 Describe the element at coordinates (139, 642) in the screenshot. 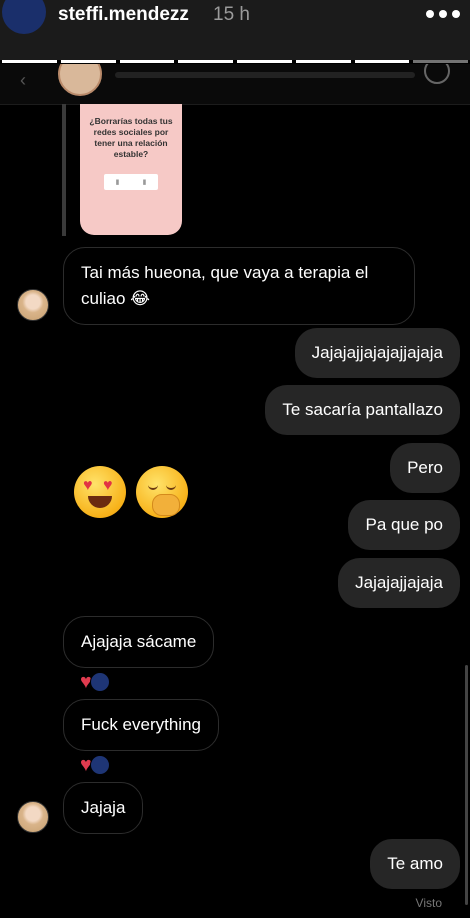

I see `incoming-message: Ajajaja sácame` at that location.